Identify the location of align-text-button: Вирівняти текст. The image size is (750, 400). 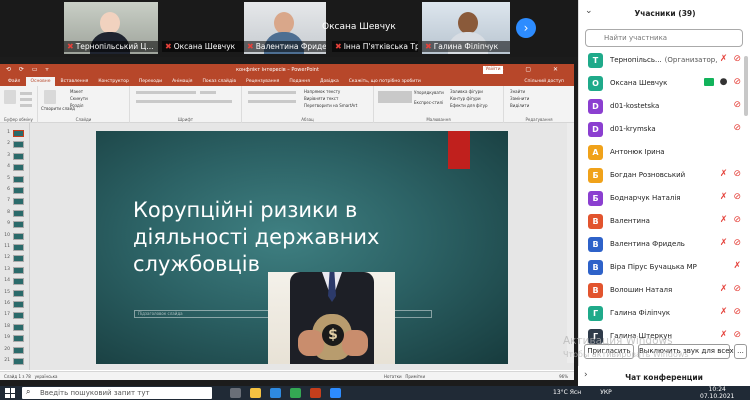
(321, 98).